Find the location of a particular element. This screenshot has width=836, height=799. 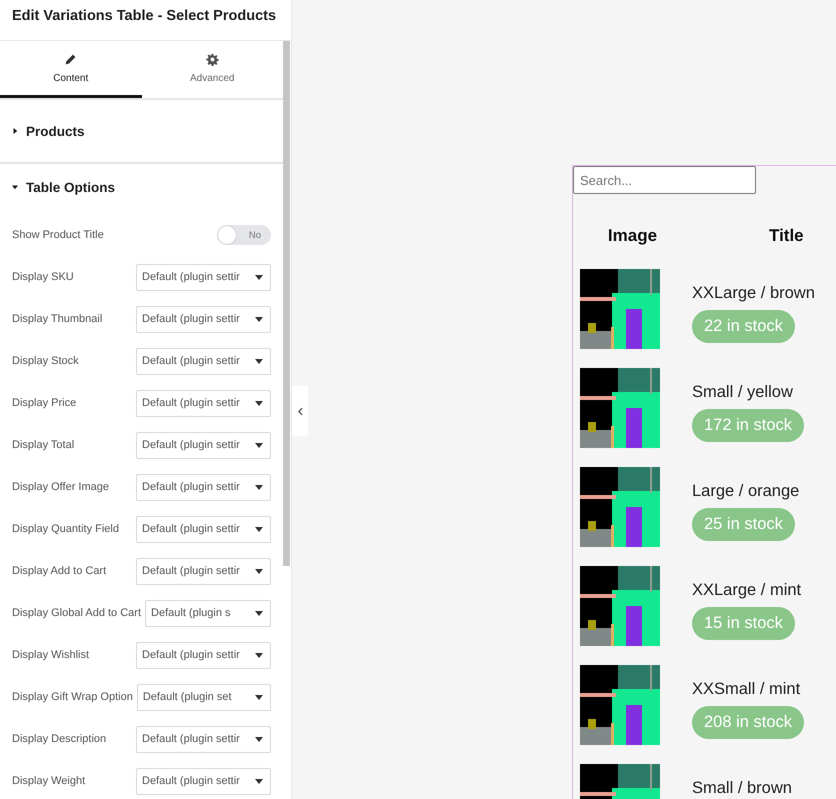

variation-title: Small / yellow is located at coordinates (742, 392).